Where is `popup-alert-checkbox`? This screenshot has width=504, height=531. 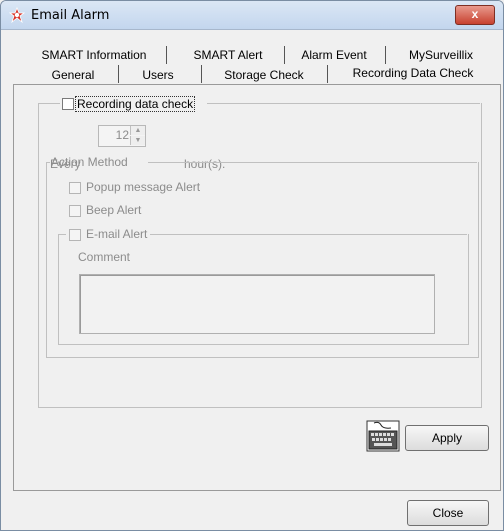
popup-alert-checkbox is located at coordinates (75, 188).